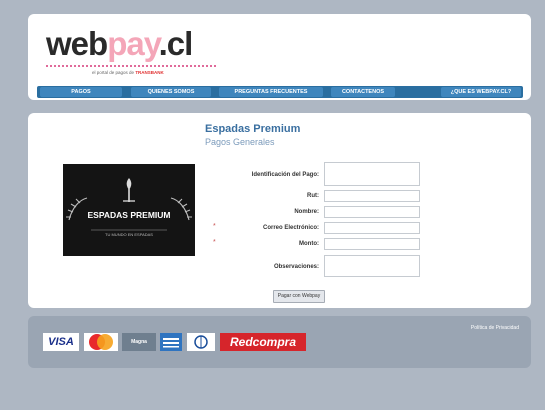 The image size is (545, 410). Describe the element at coordinates (129, 215) in the screenshot. I see `merchant-logo-text: ESPADAS PREMIUM` at that location.